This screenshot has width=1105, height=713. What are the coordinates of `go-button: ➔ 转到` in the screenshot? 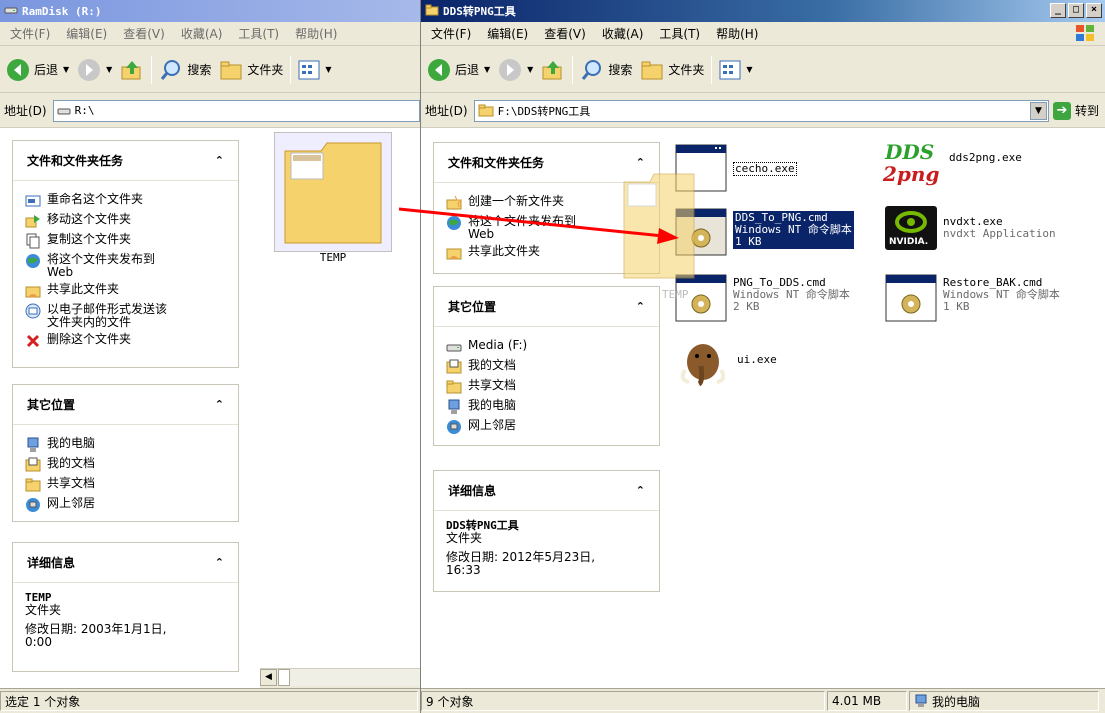 It's located at (1075, 110).